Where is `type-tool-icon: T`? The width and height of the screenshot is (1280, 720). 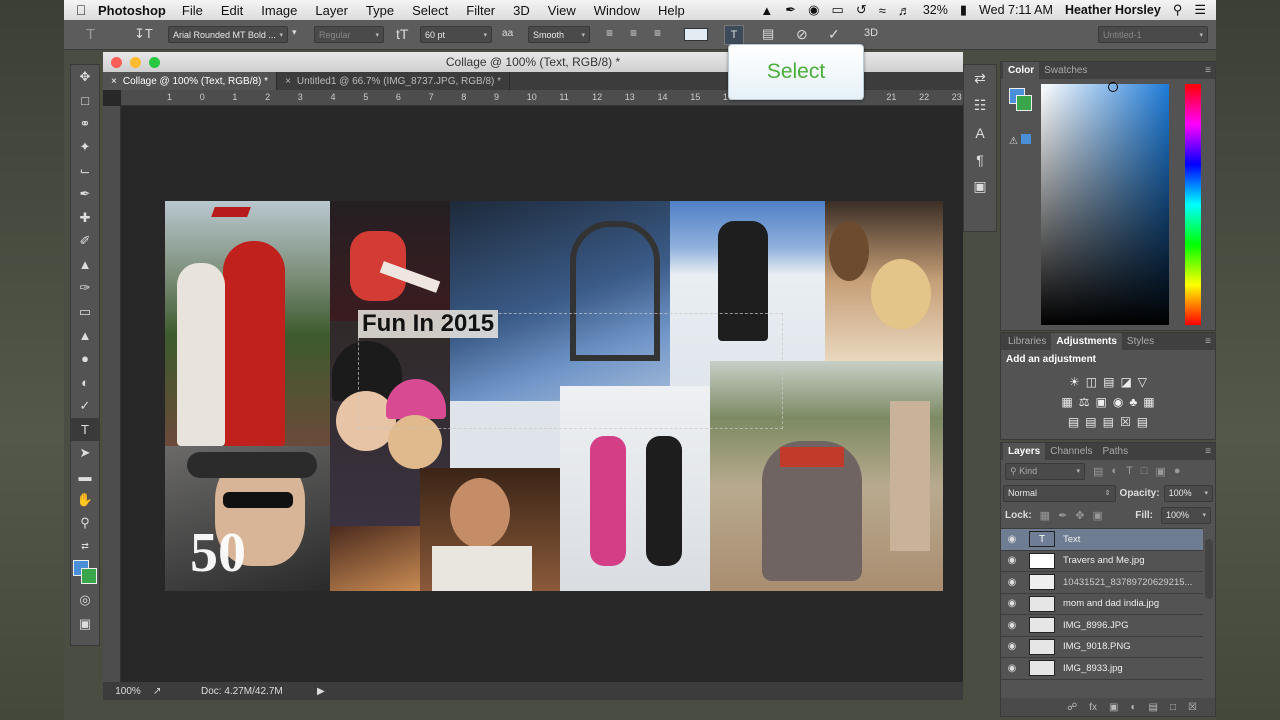 type-tool-icon: T is located at coordinates (85, 429).